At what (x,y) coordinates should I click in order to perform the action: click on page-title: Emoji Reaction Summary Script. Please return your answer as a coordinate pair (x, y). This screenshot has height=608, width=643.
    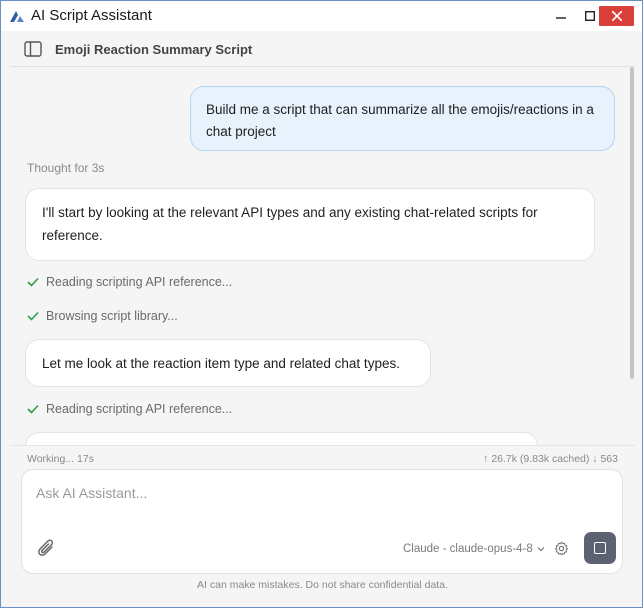
    Looking at the image, I should click on (154, 49).